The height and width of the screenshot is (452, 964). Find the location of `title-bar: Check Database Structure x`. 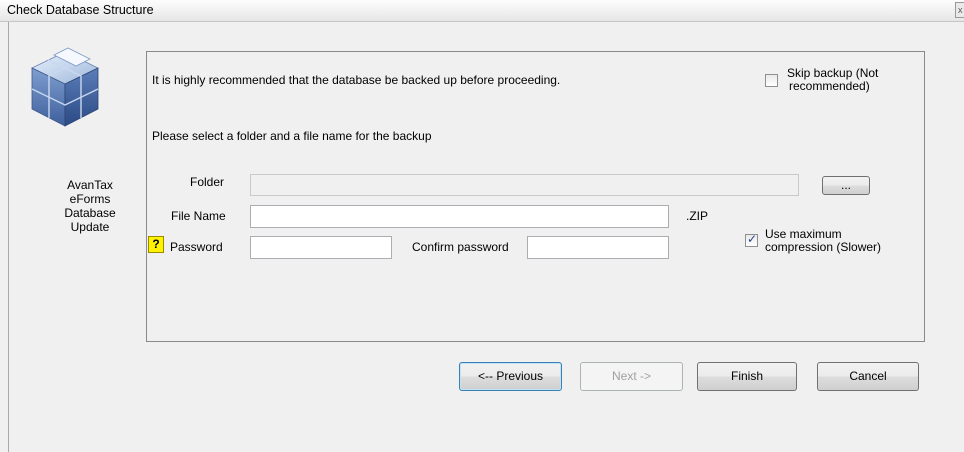

title-bar: Check Database Structure x is located at coordinates (482, 11).